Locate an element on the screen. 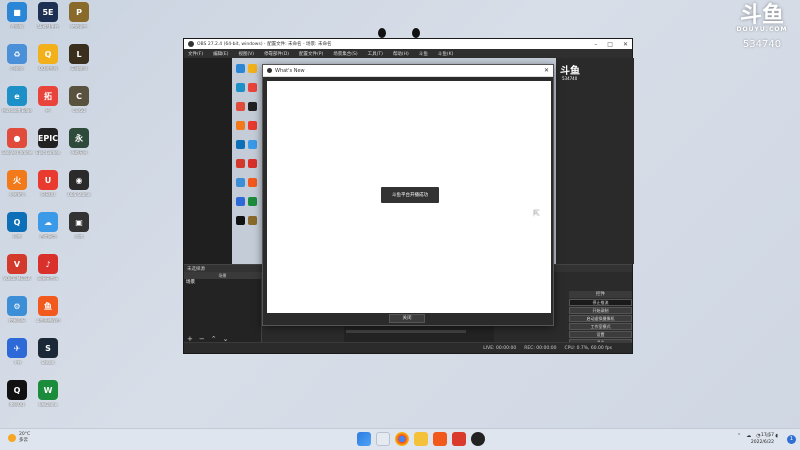 The width and height of the screenshot is (800, 450). status-item: CPU: 0.7%, 60.00 fps is located at coordinates (588, 348).